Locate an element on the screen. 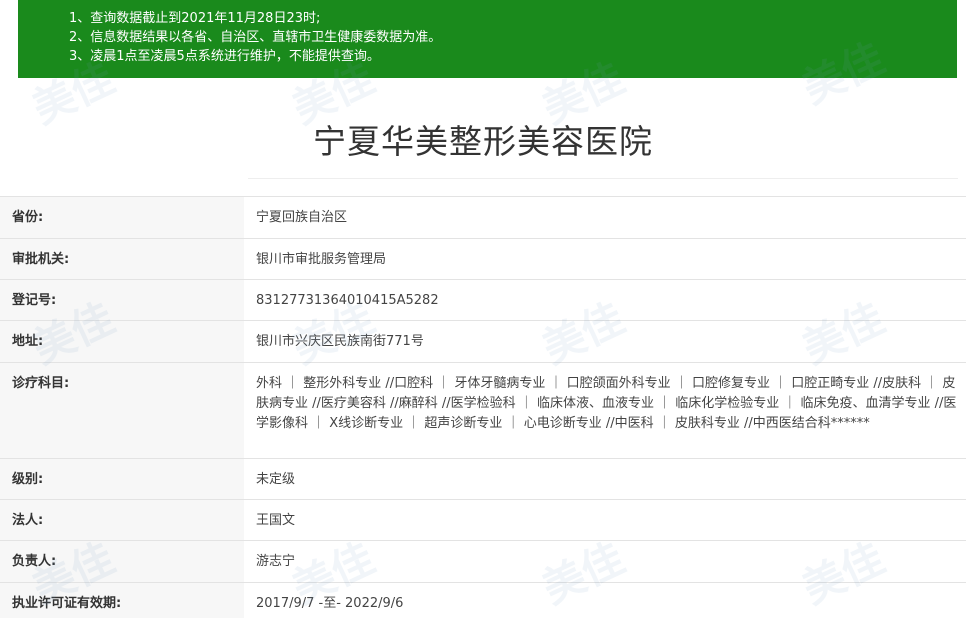 The image size is (966, 618). hospital-title: 宁夏华美整形美容医院 is located at coordinates (483, 141).